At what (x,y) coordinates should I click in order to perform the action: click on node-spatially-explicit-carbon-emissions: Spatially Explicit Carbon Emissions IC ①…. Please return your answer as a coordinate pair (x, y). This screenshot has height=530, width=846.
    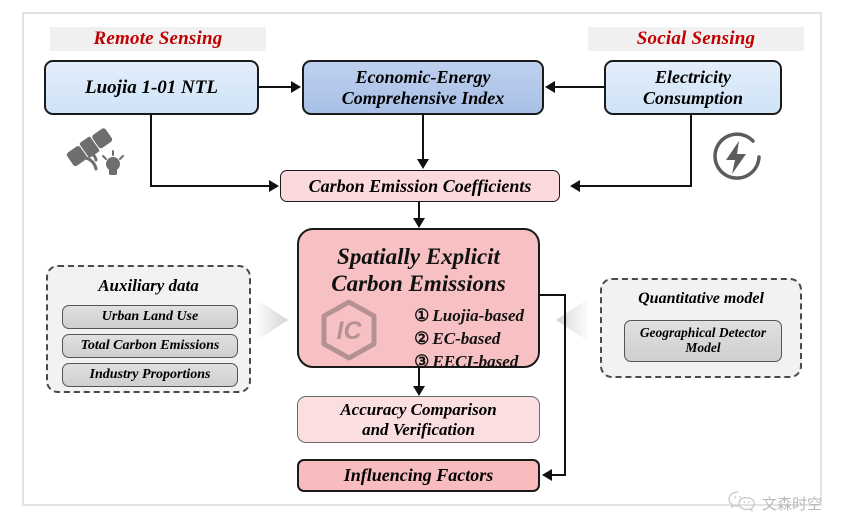
    Looking at the image, I should click on (418, 299).